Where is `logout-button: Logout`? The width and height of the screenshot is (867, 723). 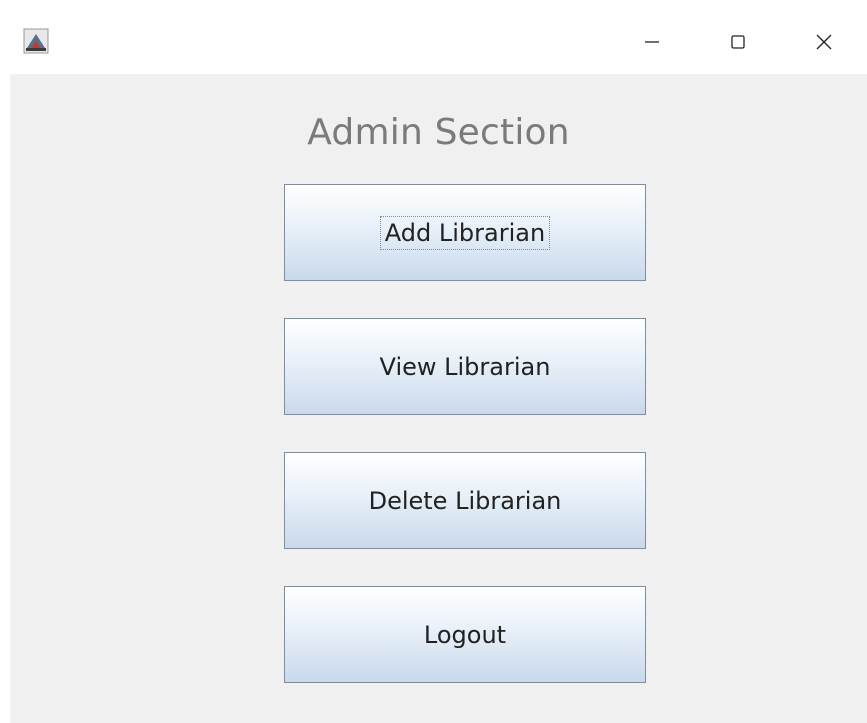
logout-button: Logout is located at coordinates (465, 634).